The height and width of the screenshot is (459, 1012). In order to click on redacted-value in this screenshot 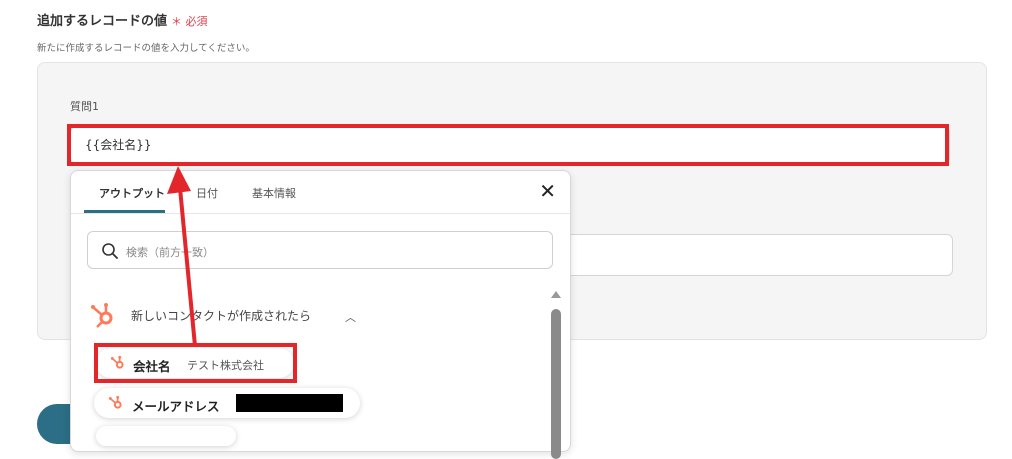, I will do `click(289, 403)`.